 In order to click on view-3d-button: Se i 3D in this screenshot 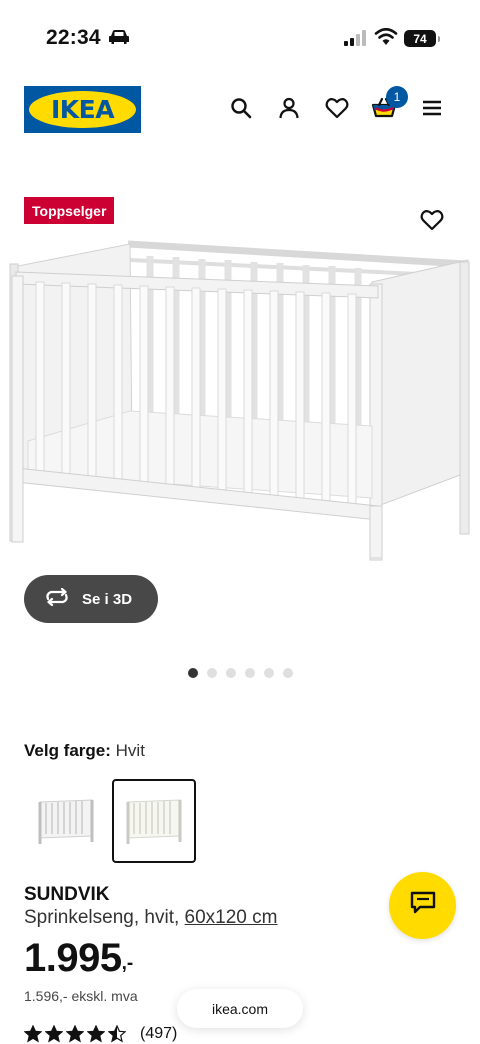, I will do `click(91, 599)`.